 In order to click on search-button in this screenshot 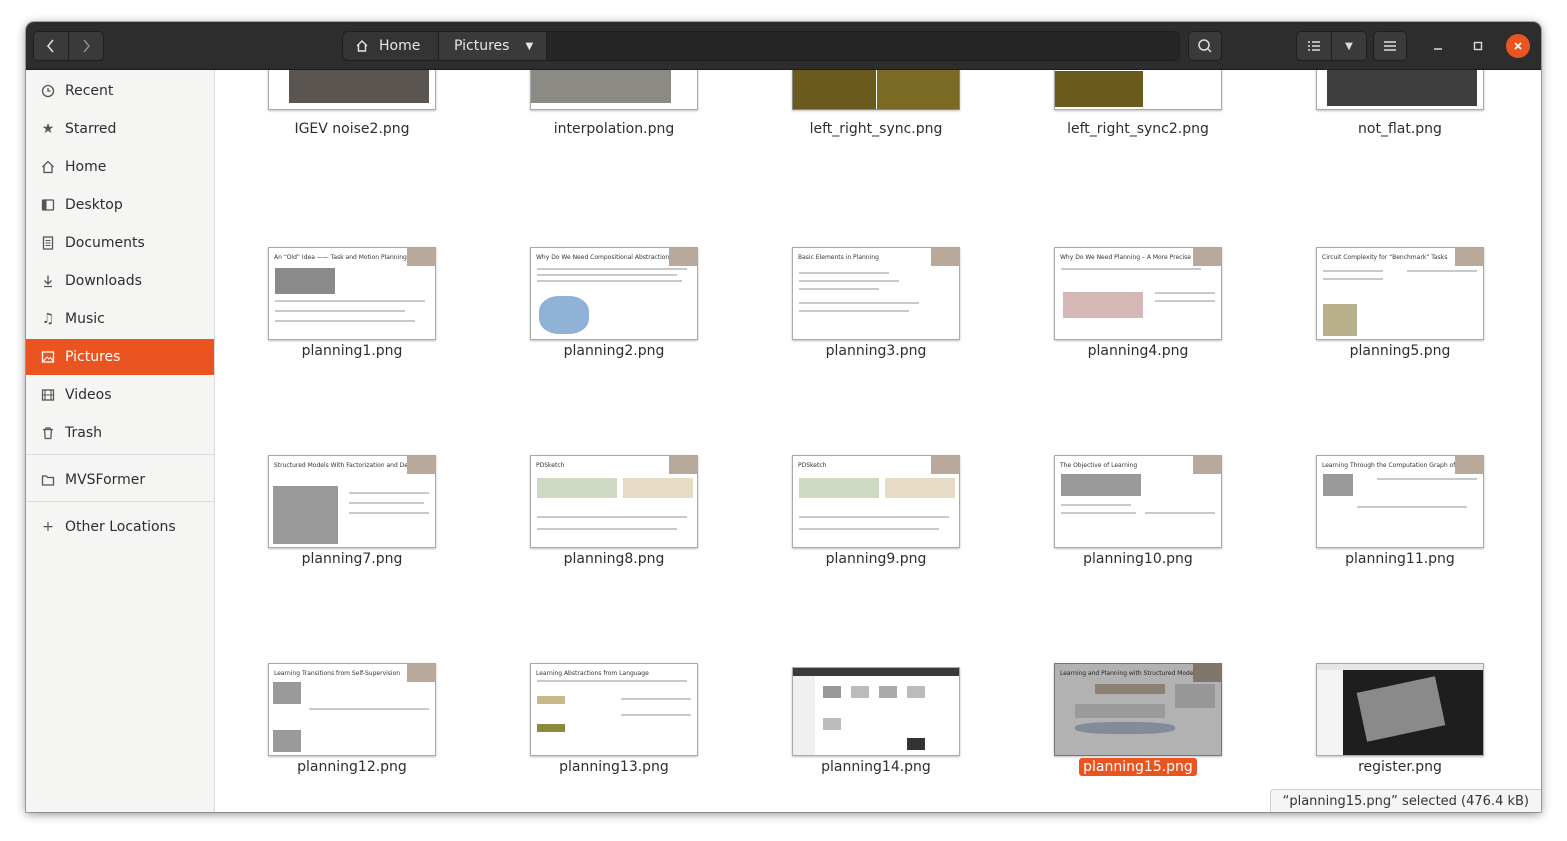, I will do `click(1205, 46)`.